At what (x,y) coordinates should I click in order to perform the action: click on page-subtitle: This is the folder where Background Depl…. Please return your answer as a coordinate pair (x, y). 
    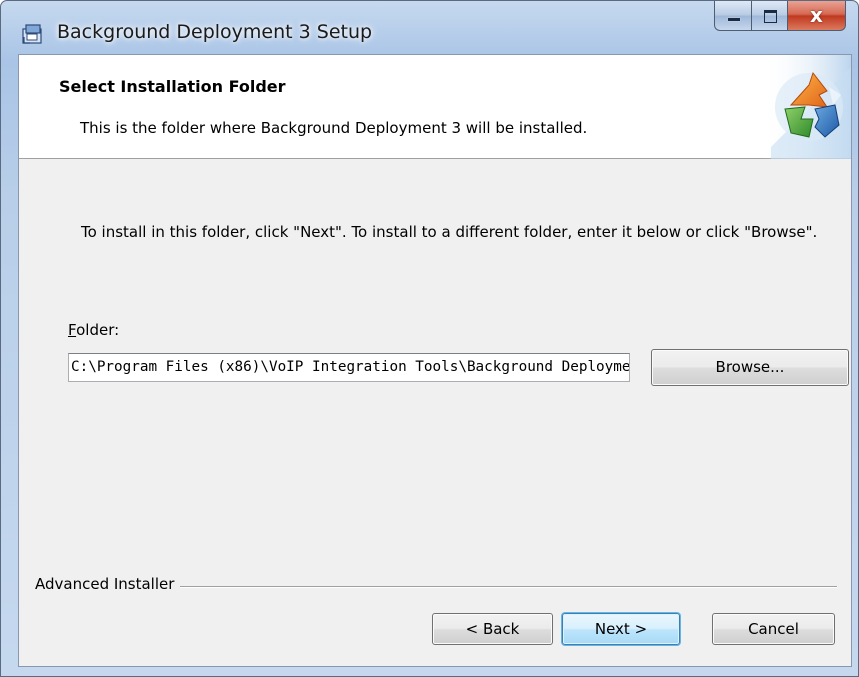
    Looking at the image, I should click on (334, 128).